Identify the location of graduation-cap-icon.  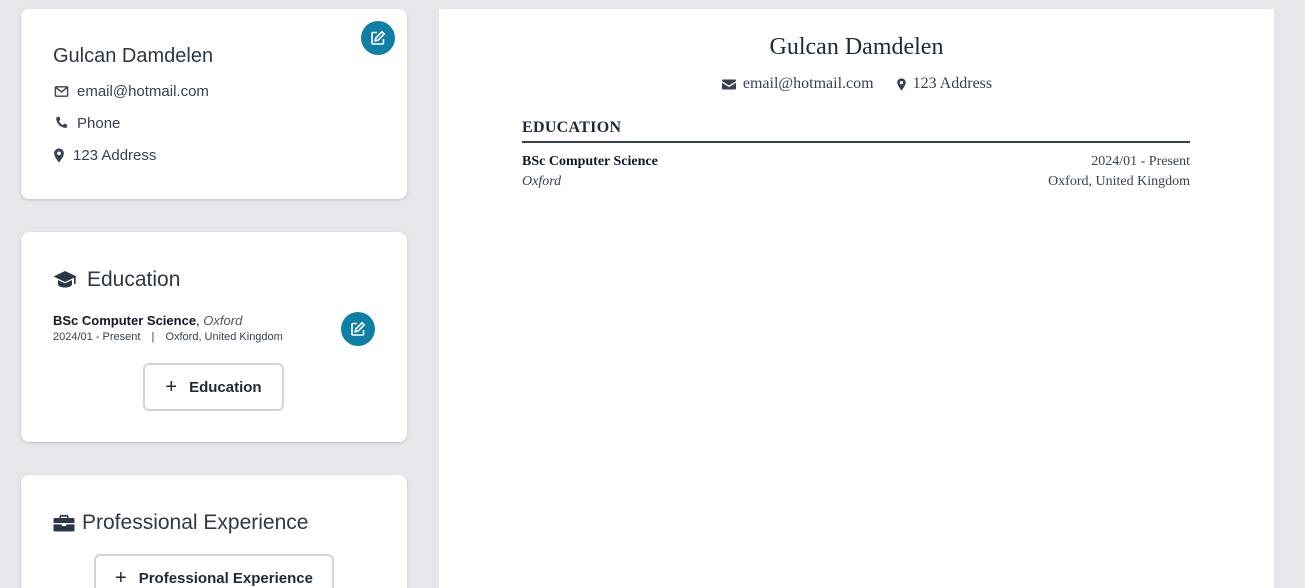
(66, 280).